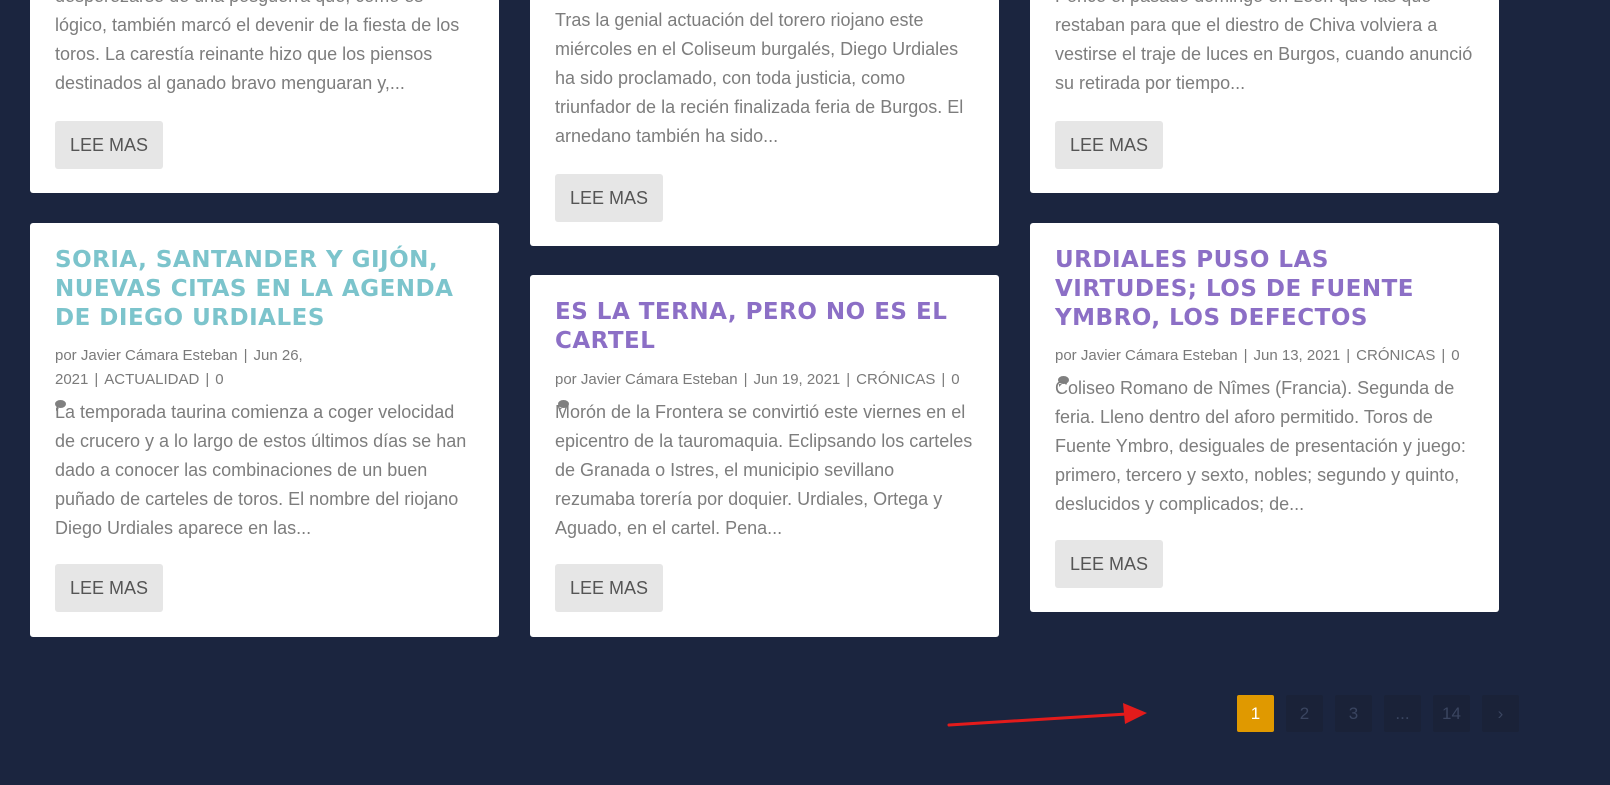  I want to click on annotation-arrow, so click(1047, 715).